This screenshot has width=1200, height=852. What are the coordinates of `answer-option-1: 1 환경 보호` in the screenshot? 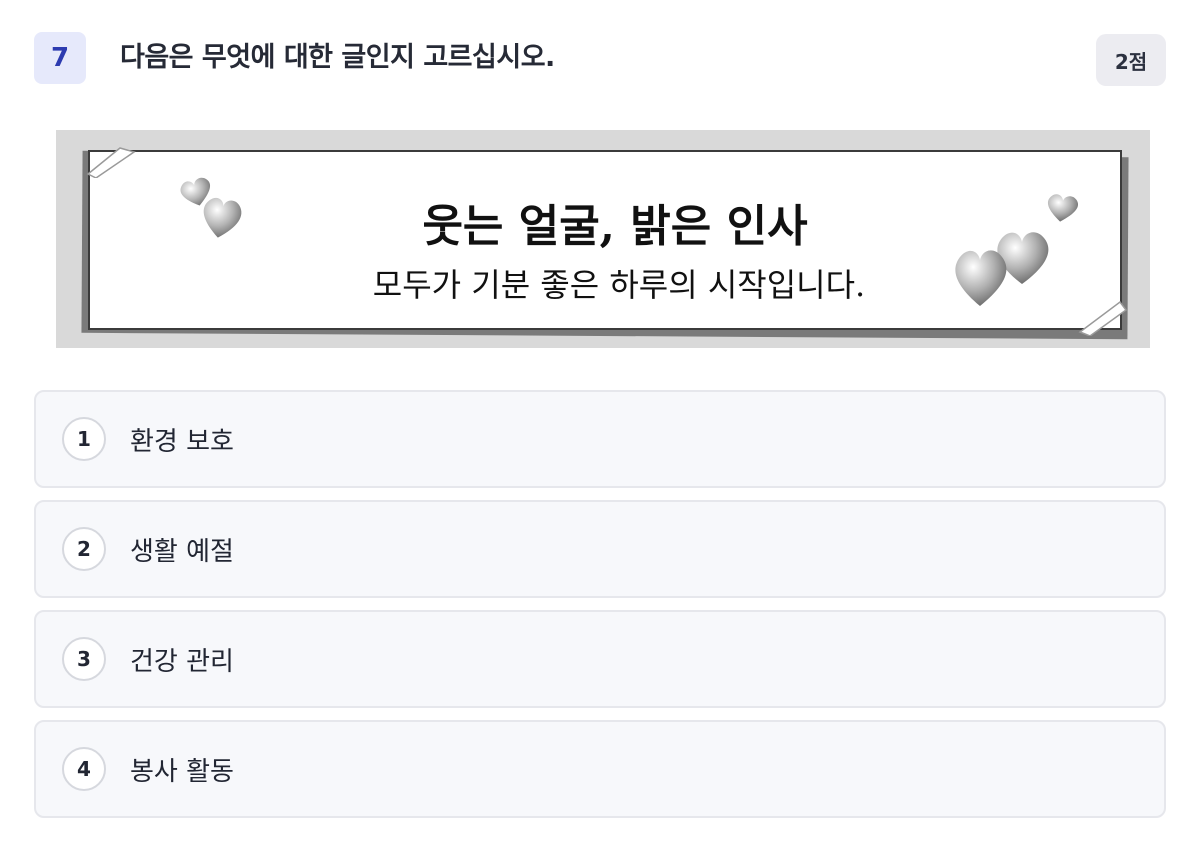 It's located at (600, 439).